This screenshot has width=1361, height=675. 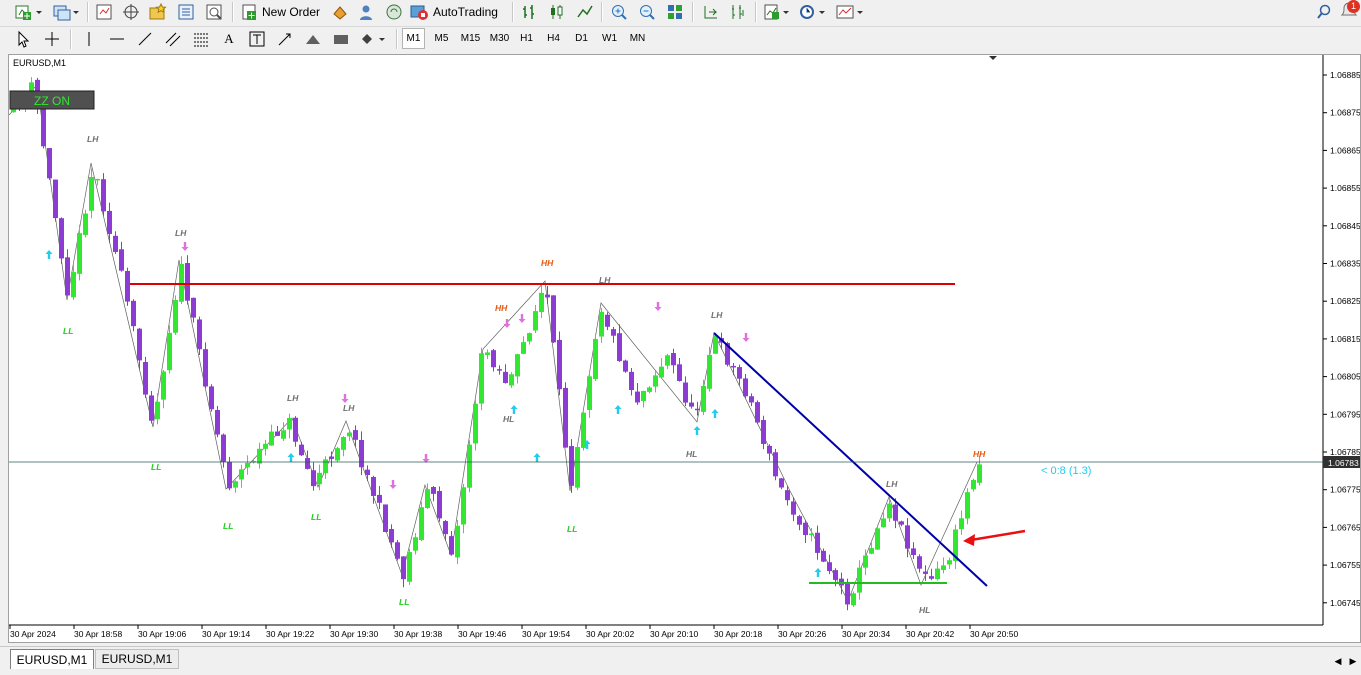 I want to click on crosshair-icon, so click(x=131, y=11).